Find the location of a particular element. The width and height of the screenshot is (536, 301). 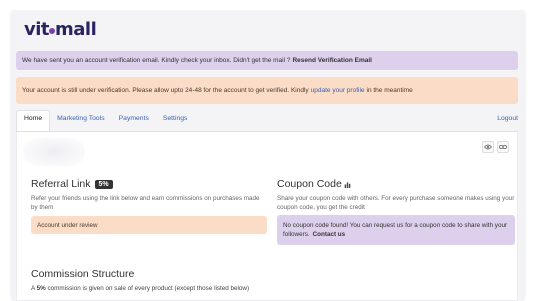

account-review-notice: Account under review is located at coordinates (149, 225).